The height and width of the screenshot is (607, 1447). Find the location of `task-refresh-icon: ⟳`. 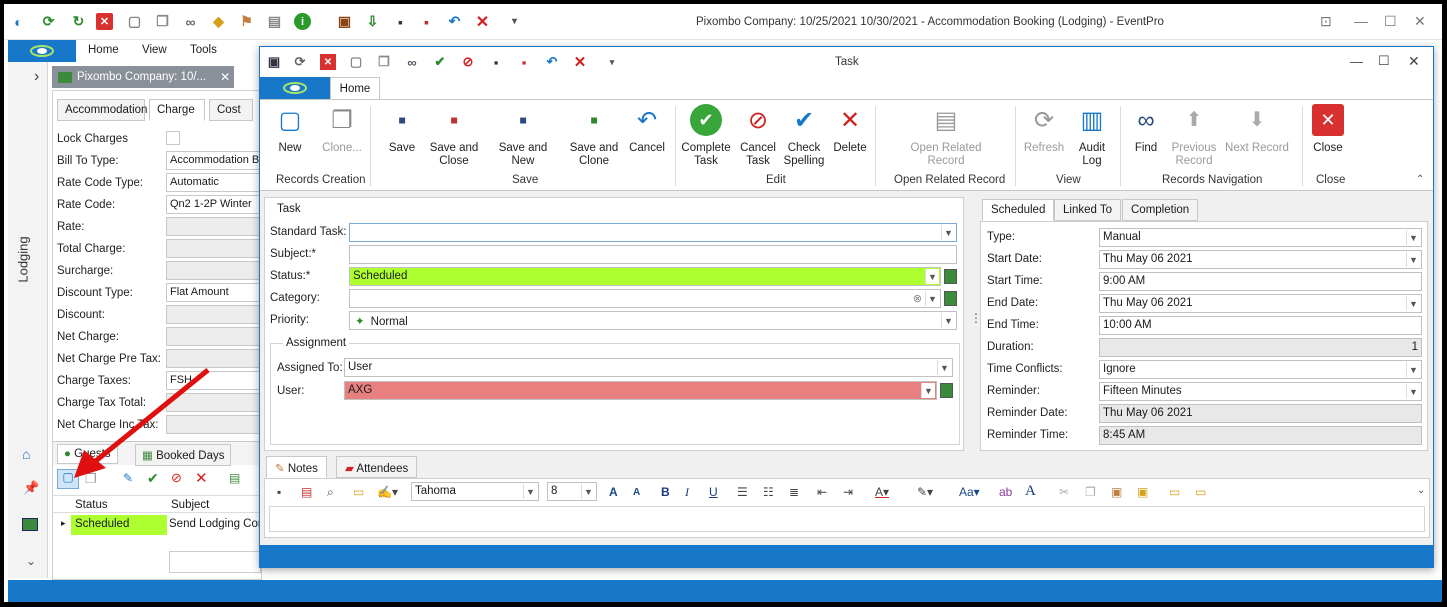

task-refresh-icon: ⟳ is located at coordinates (300, 62).